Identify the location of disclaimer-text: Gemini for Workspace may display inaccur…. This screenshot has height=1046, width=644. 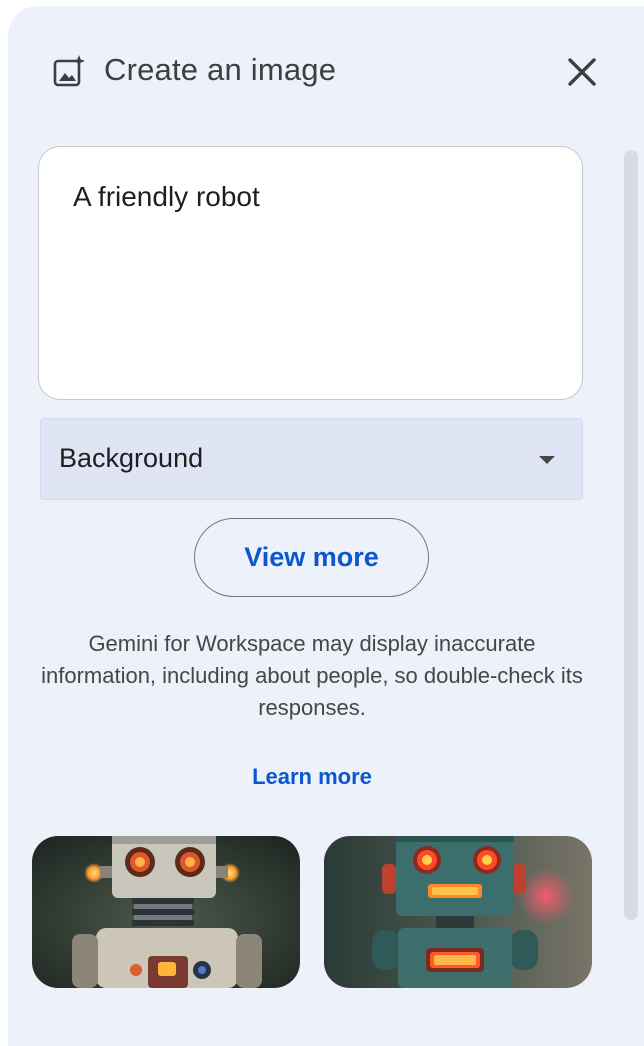
(312, 675).